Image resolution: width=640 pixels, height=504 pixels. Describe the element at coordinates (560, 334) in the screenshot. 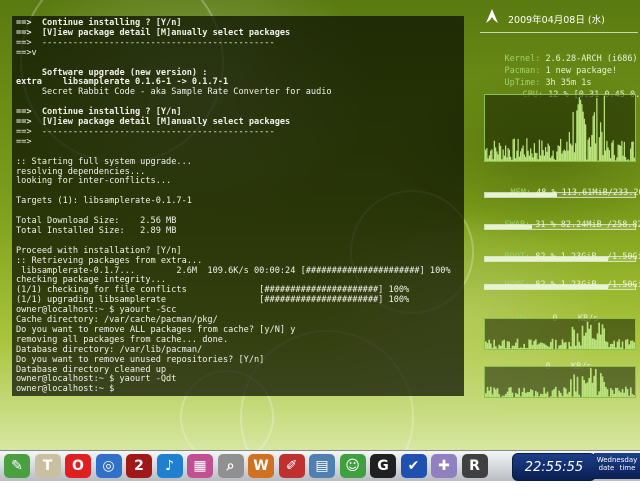

I see `upload-graph` at that location.